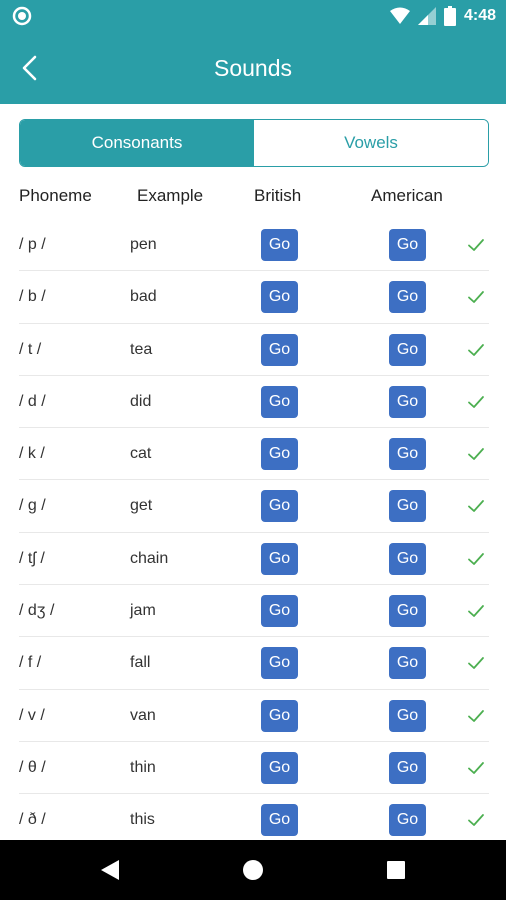 The image size is (506, 900). I want to click on triangle-back-icon, so click(110, 870).